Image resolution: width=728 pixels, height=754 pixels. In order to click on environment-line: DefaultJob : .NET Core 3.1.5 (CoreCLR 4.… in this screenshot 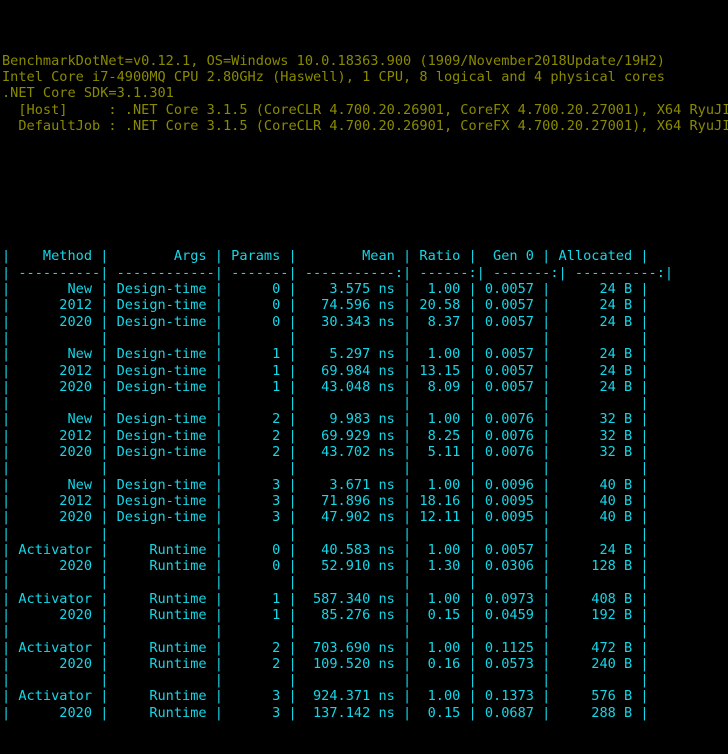, I will do `click(365, 126)`.